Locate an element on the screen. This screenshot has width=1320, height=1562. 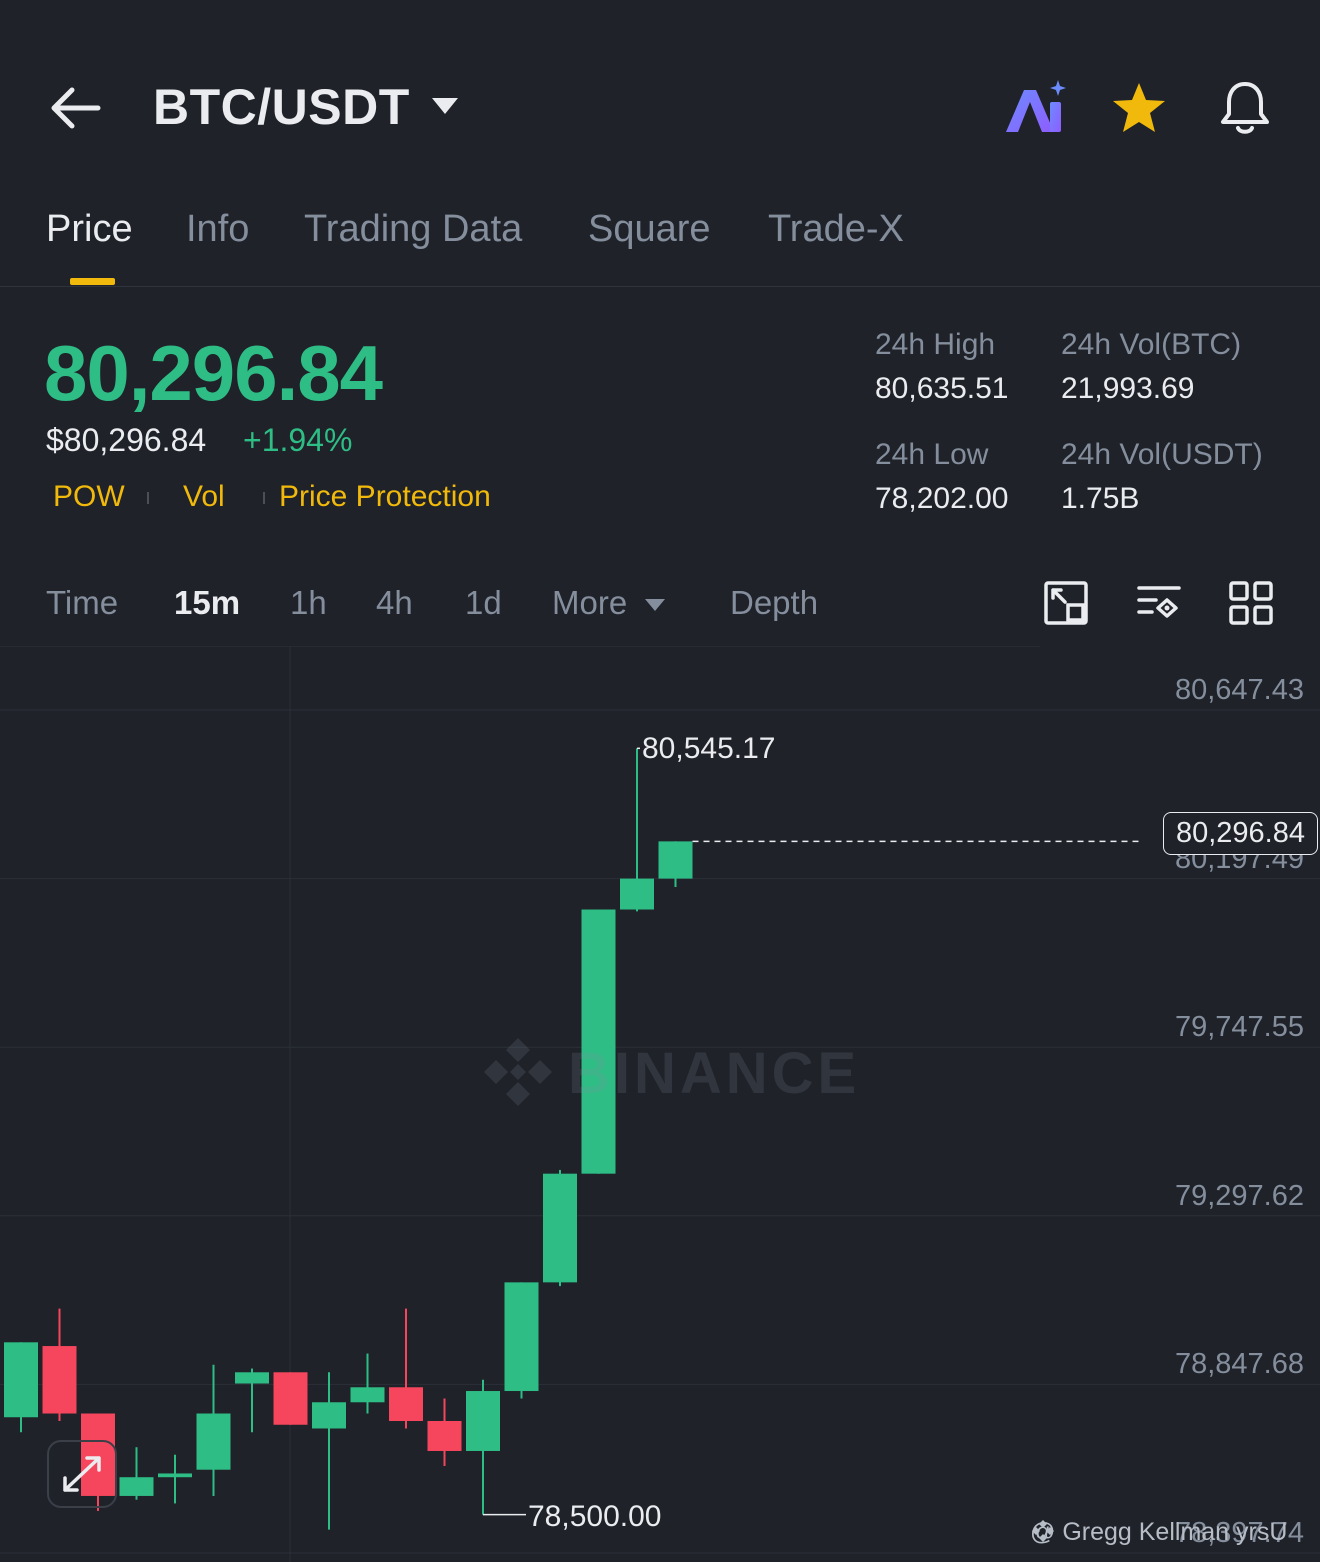
credit-text: @ Gregg Kellman yrsU is located at coordinates (1159, 1532).